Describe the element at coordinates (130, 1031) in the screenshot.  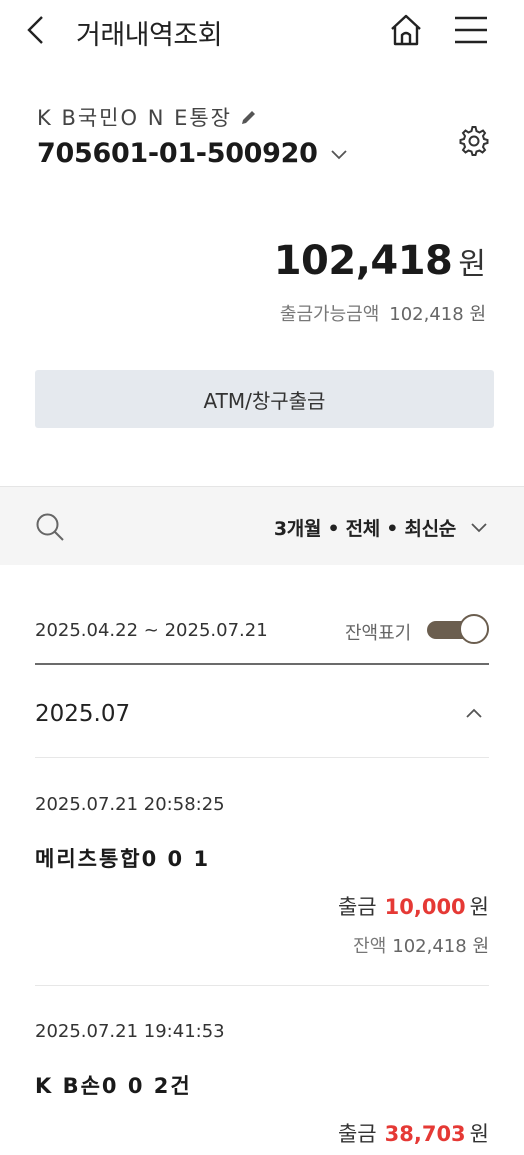
I see `transaction-time: 2025.07.21 19:41:53` at that location.